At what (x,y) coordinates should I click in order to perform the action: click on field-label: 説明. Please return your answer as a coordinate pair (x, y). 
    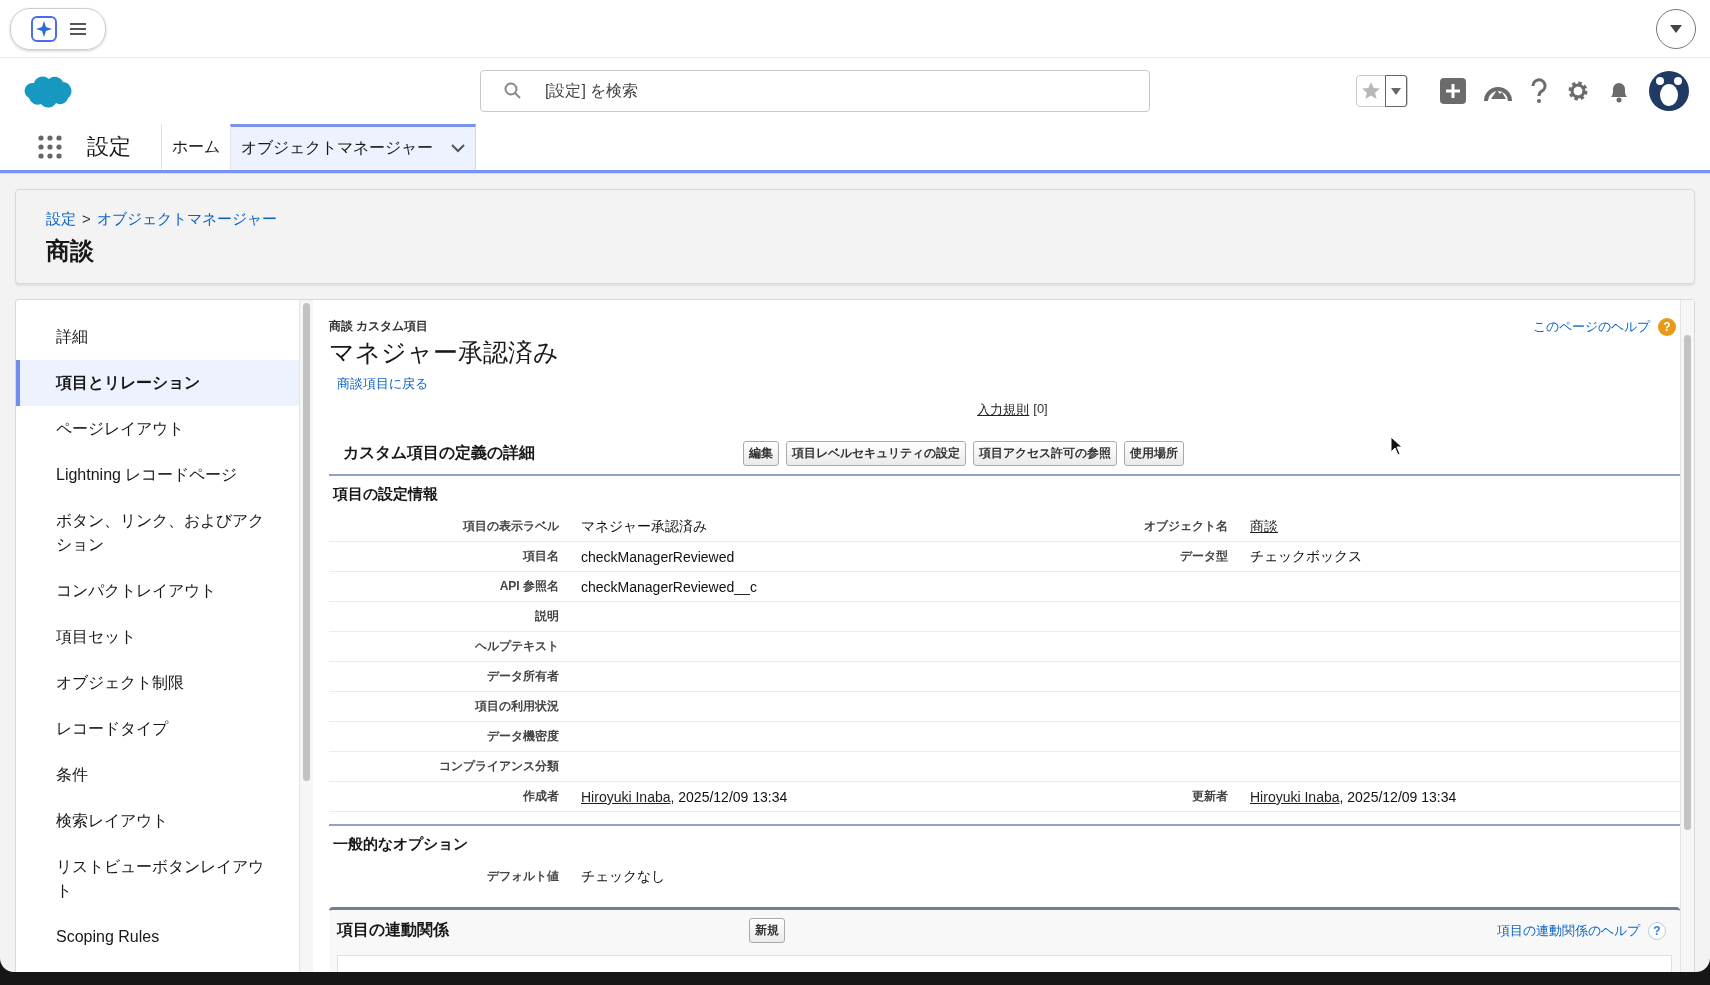
    Looking at the image, I should click on (546, 616).